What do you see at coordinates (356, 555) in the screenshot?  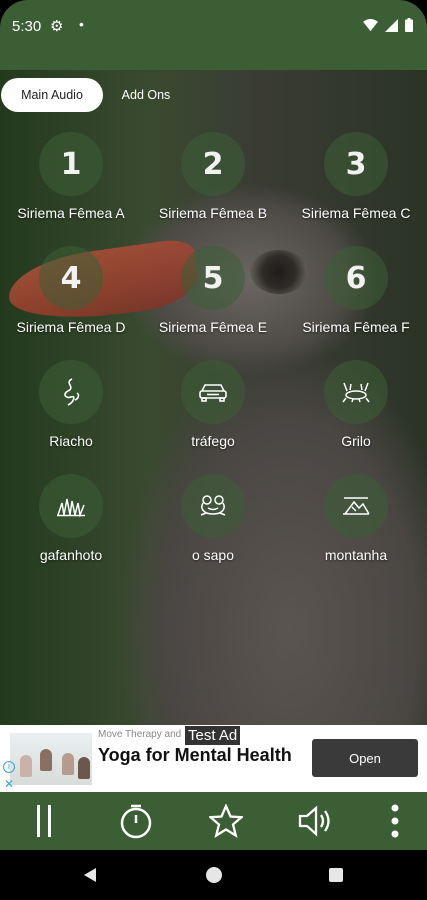 I see `sound-label: montanha` at bounding box center [356, 555].